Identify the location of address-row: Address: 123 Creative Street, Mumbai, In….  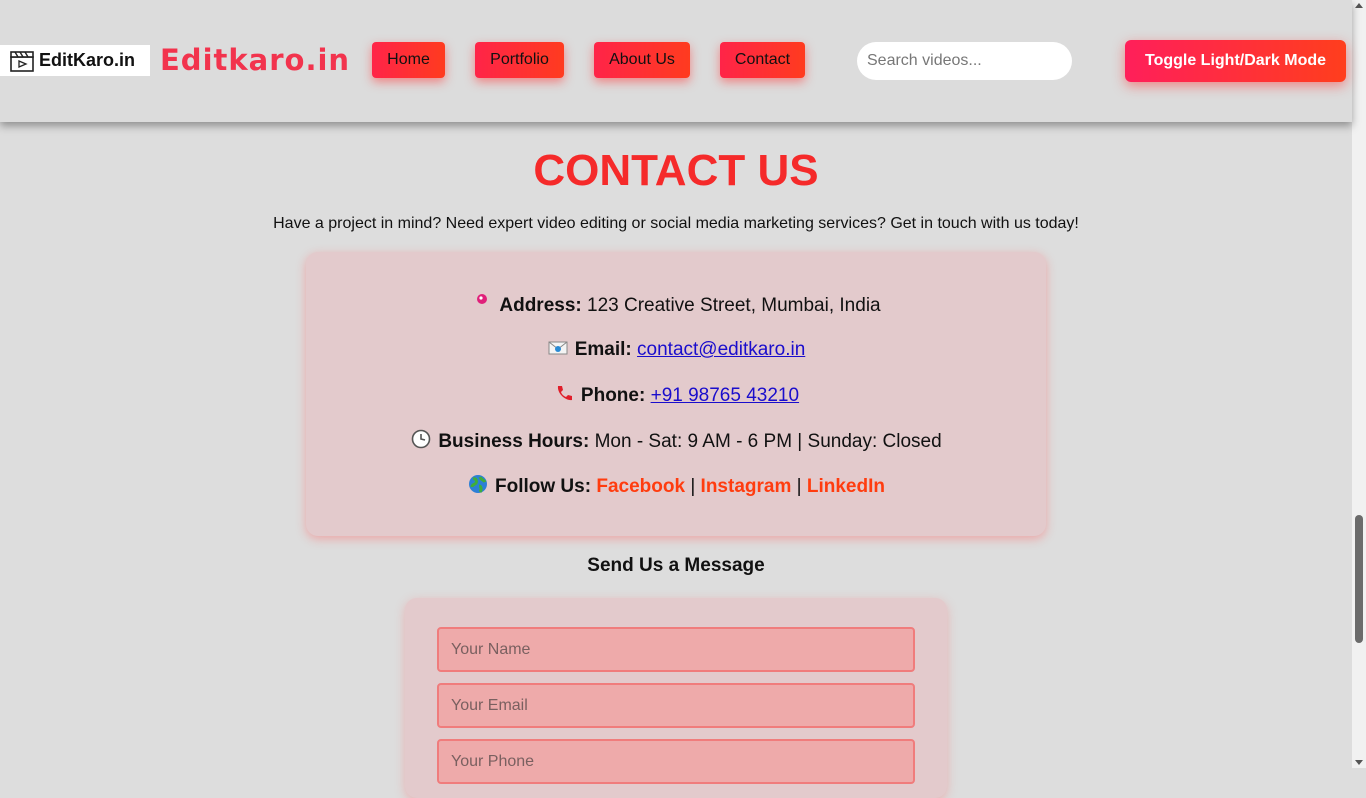
(676, 306).